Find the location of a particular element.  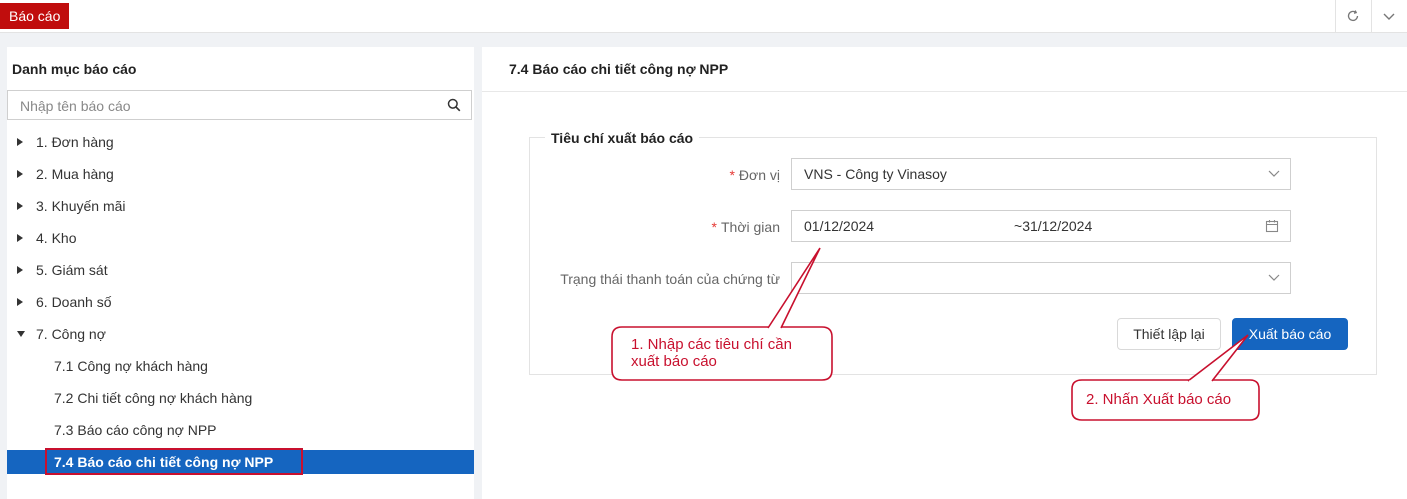

caret-down-icon is located at coordinates (21, 334).